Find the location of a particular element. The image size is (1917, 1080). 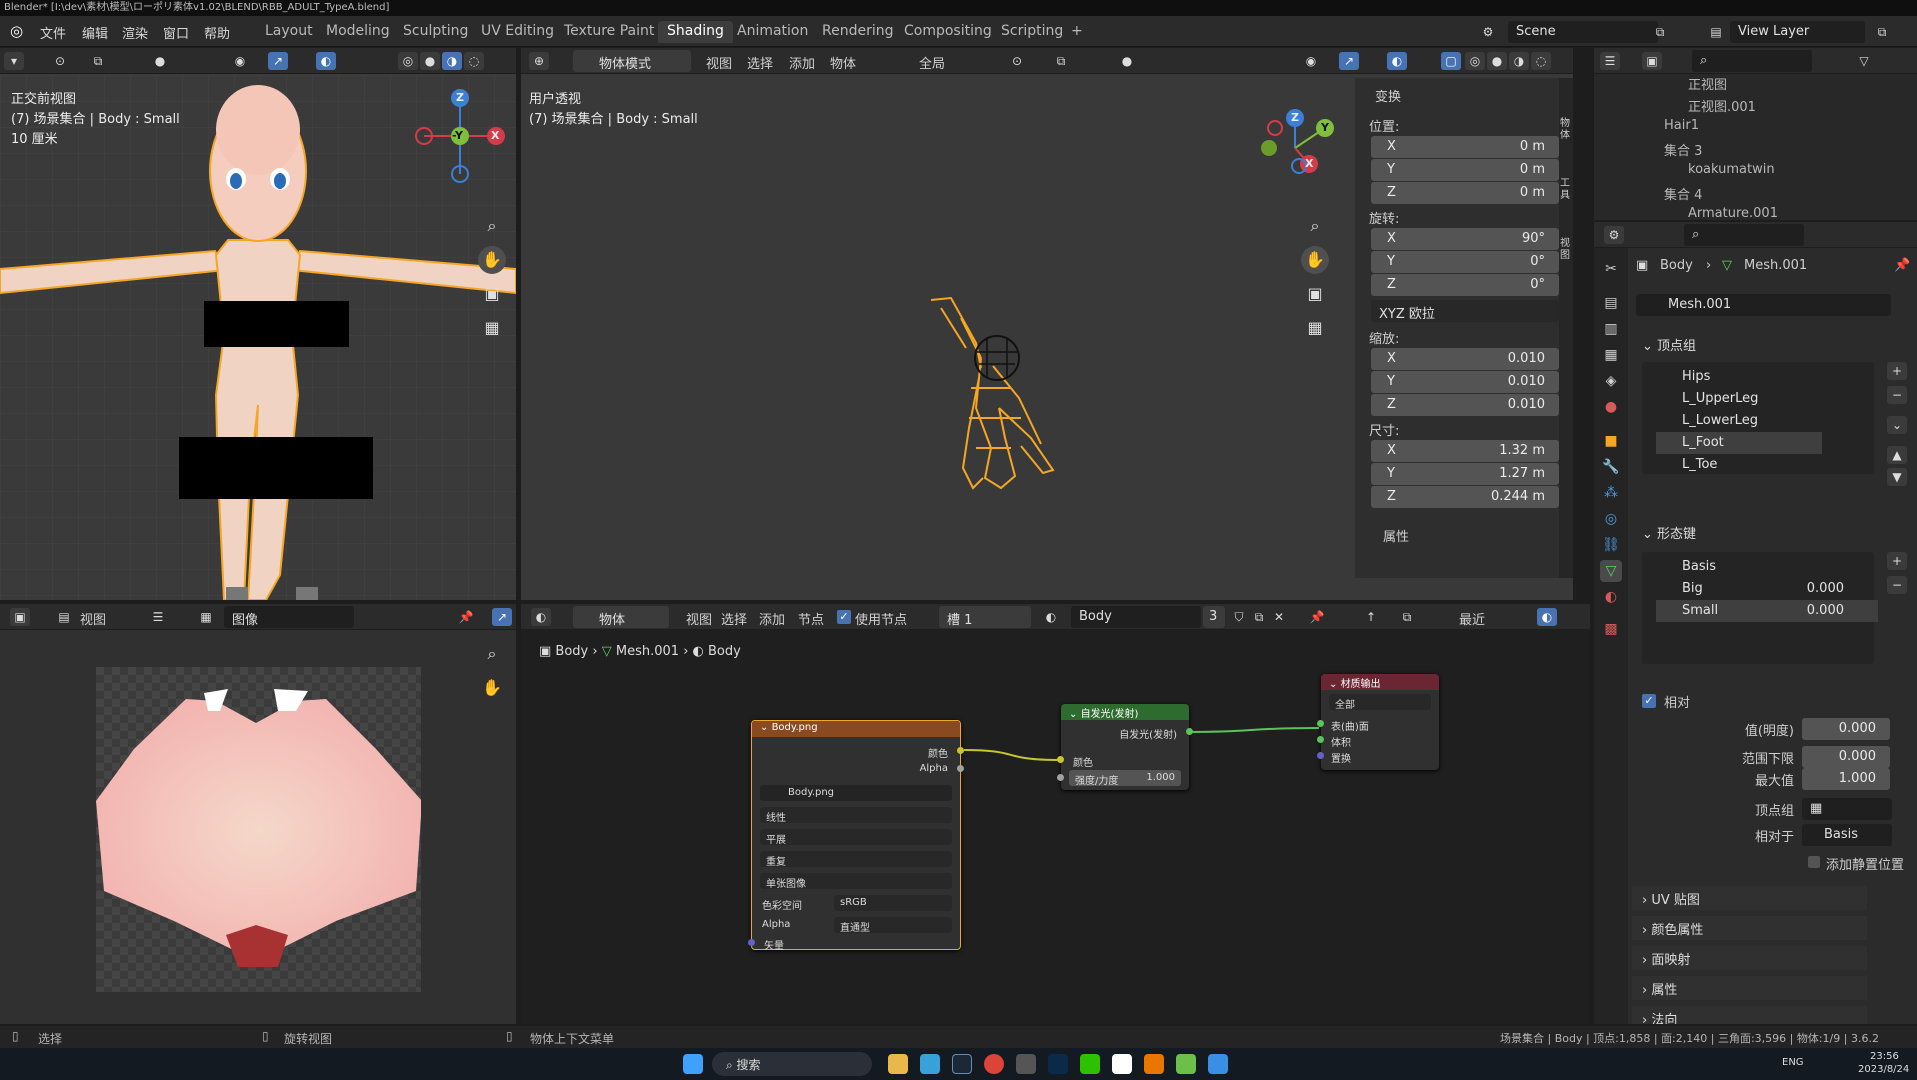

node-header: ⌄ 材质输出 is located at coordinates (1380, 682).